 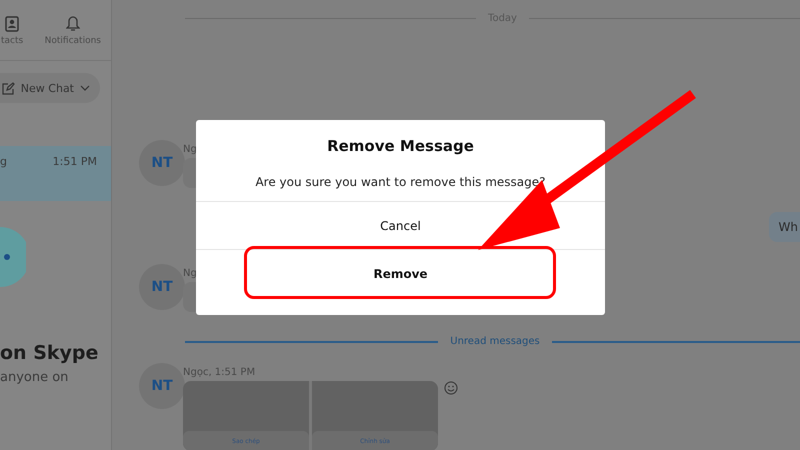 I want to click on new-chat-button: New Chat, so click(x=50, y=88).